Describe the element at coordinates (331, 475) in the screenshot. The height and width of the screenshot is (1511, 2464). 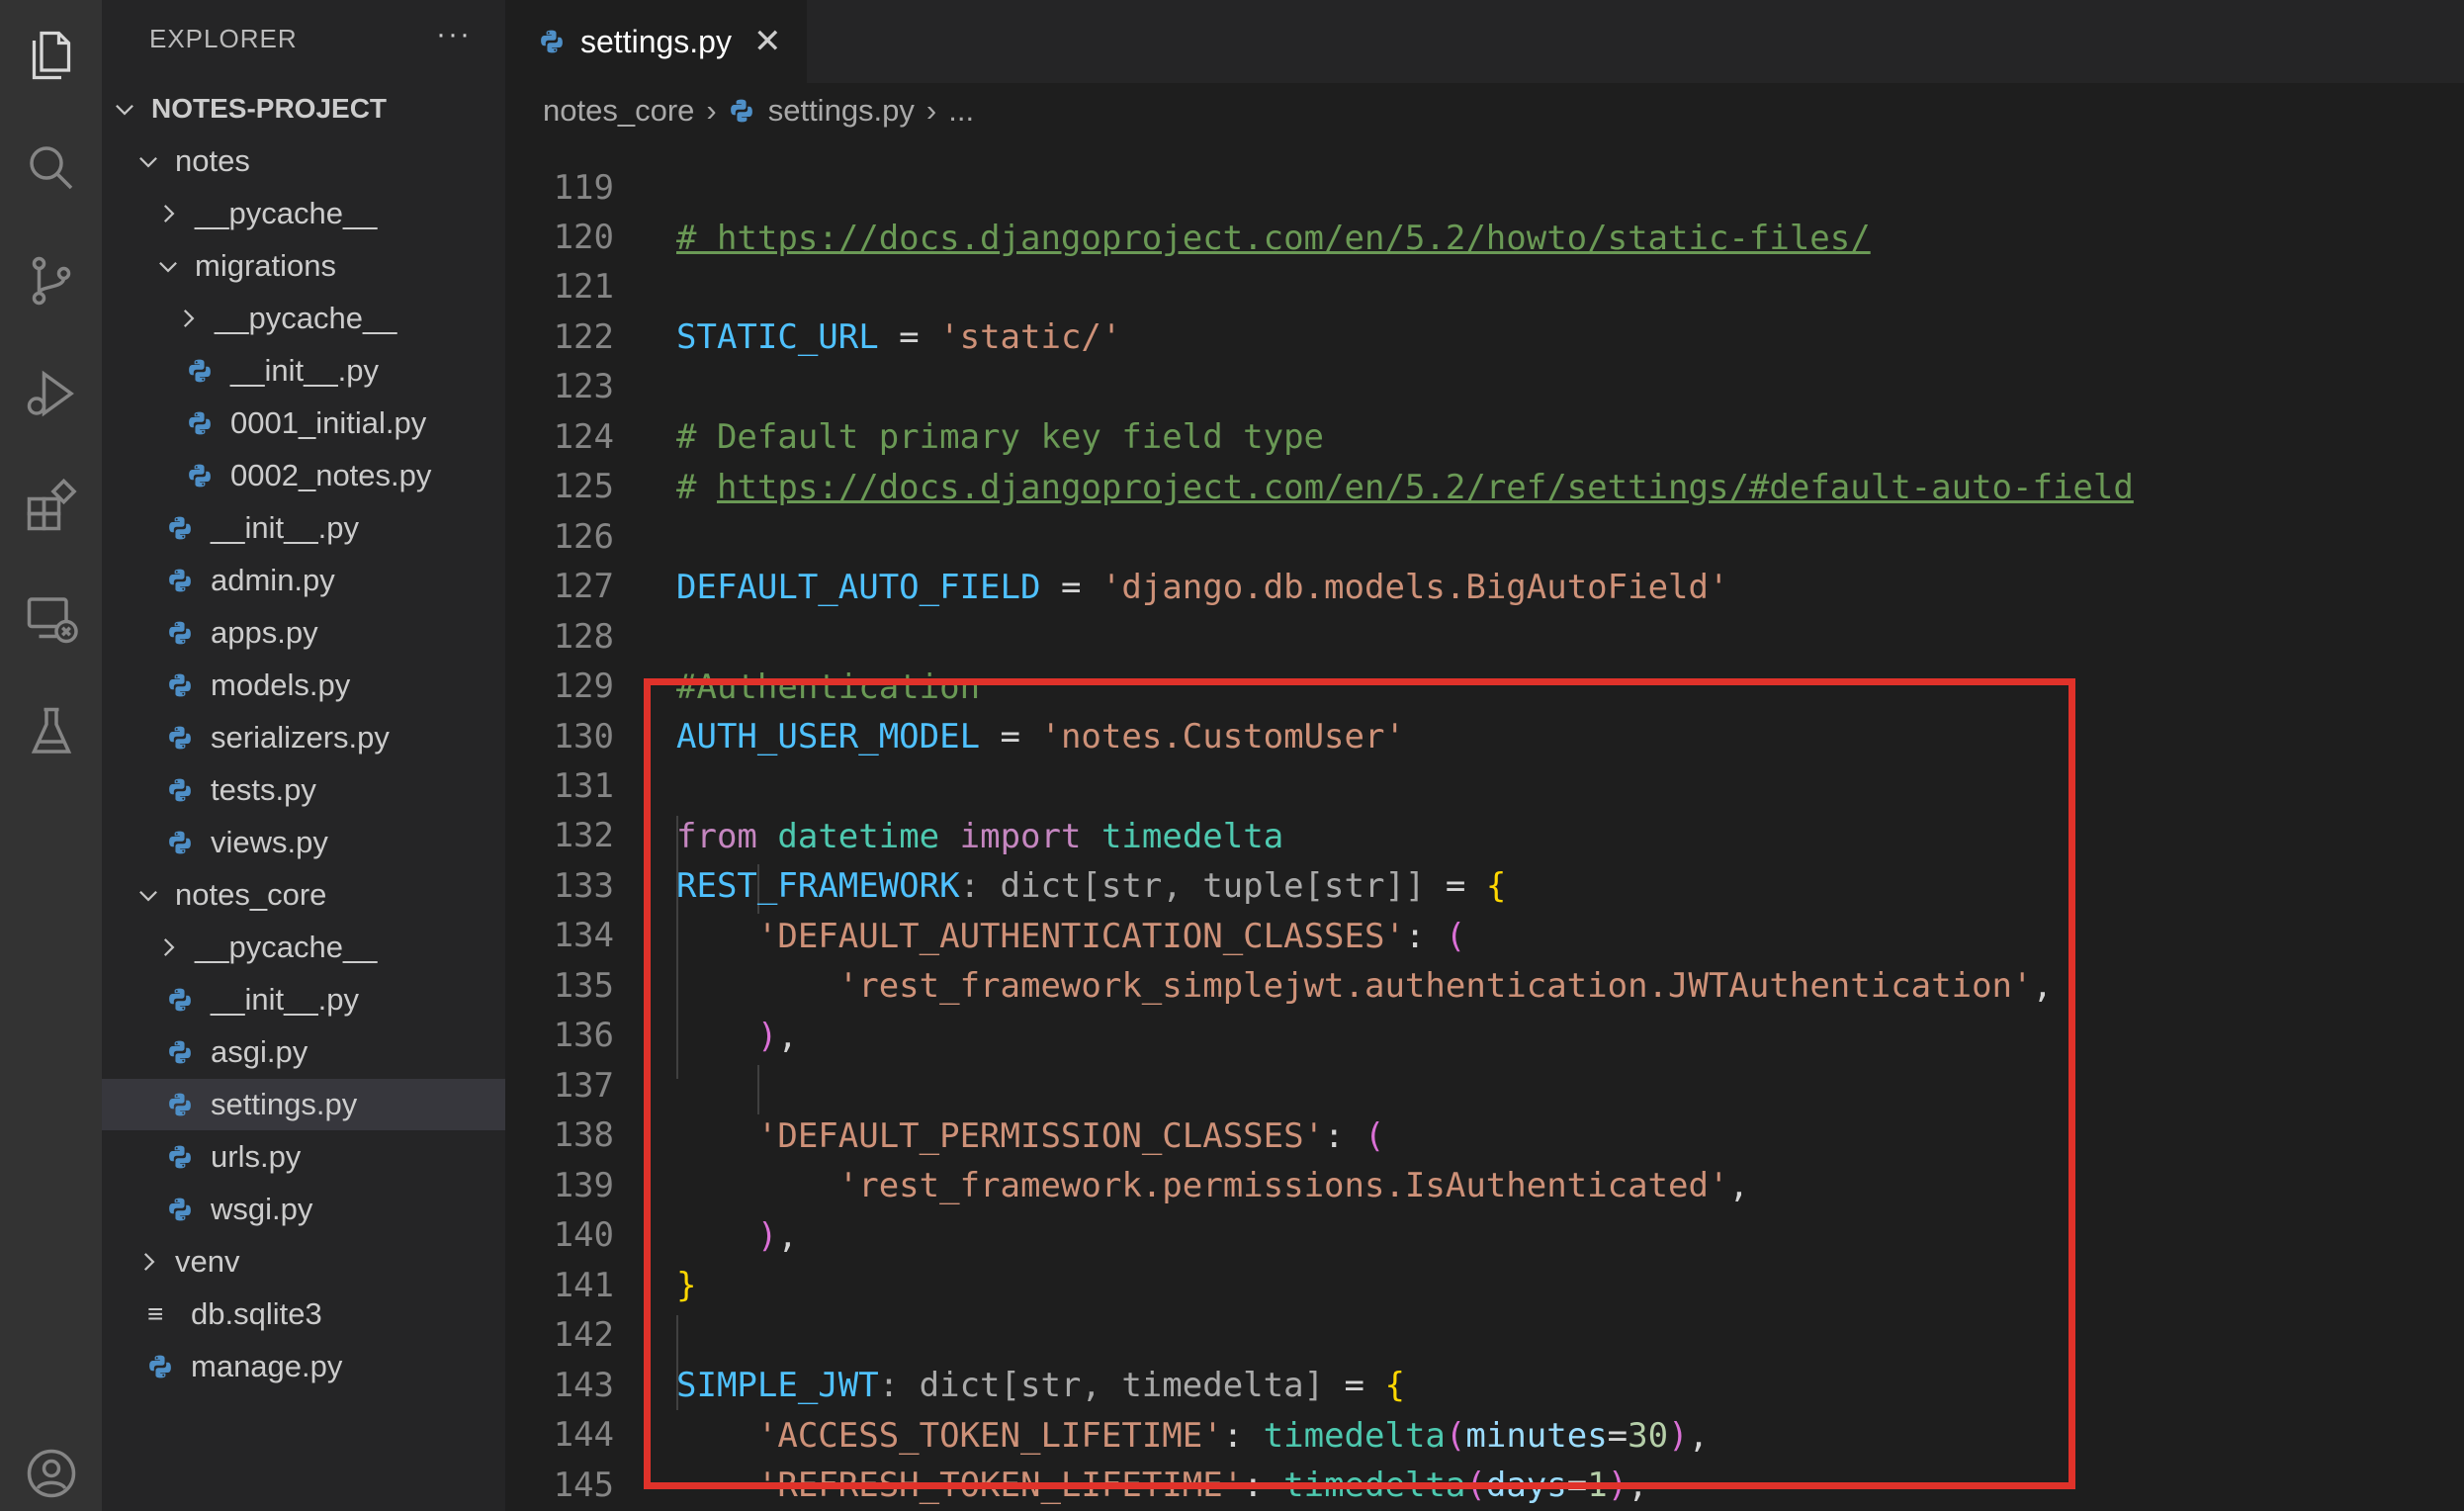
I see `tree-item-label: 0002_notes.py` at that location.